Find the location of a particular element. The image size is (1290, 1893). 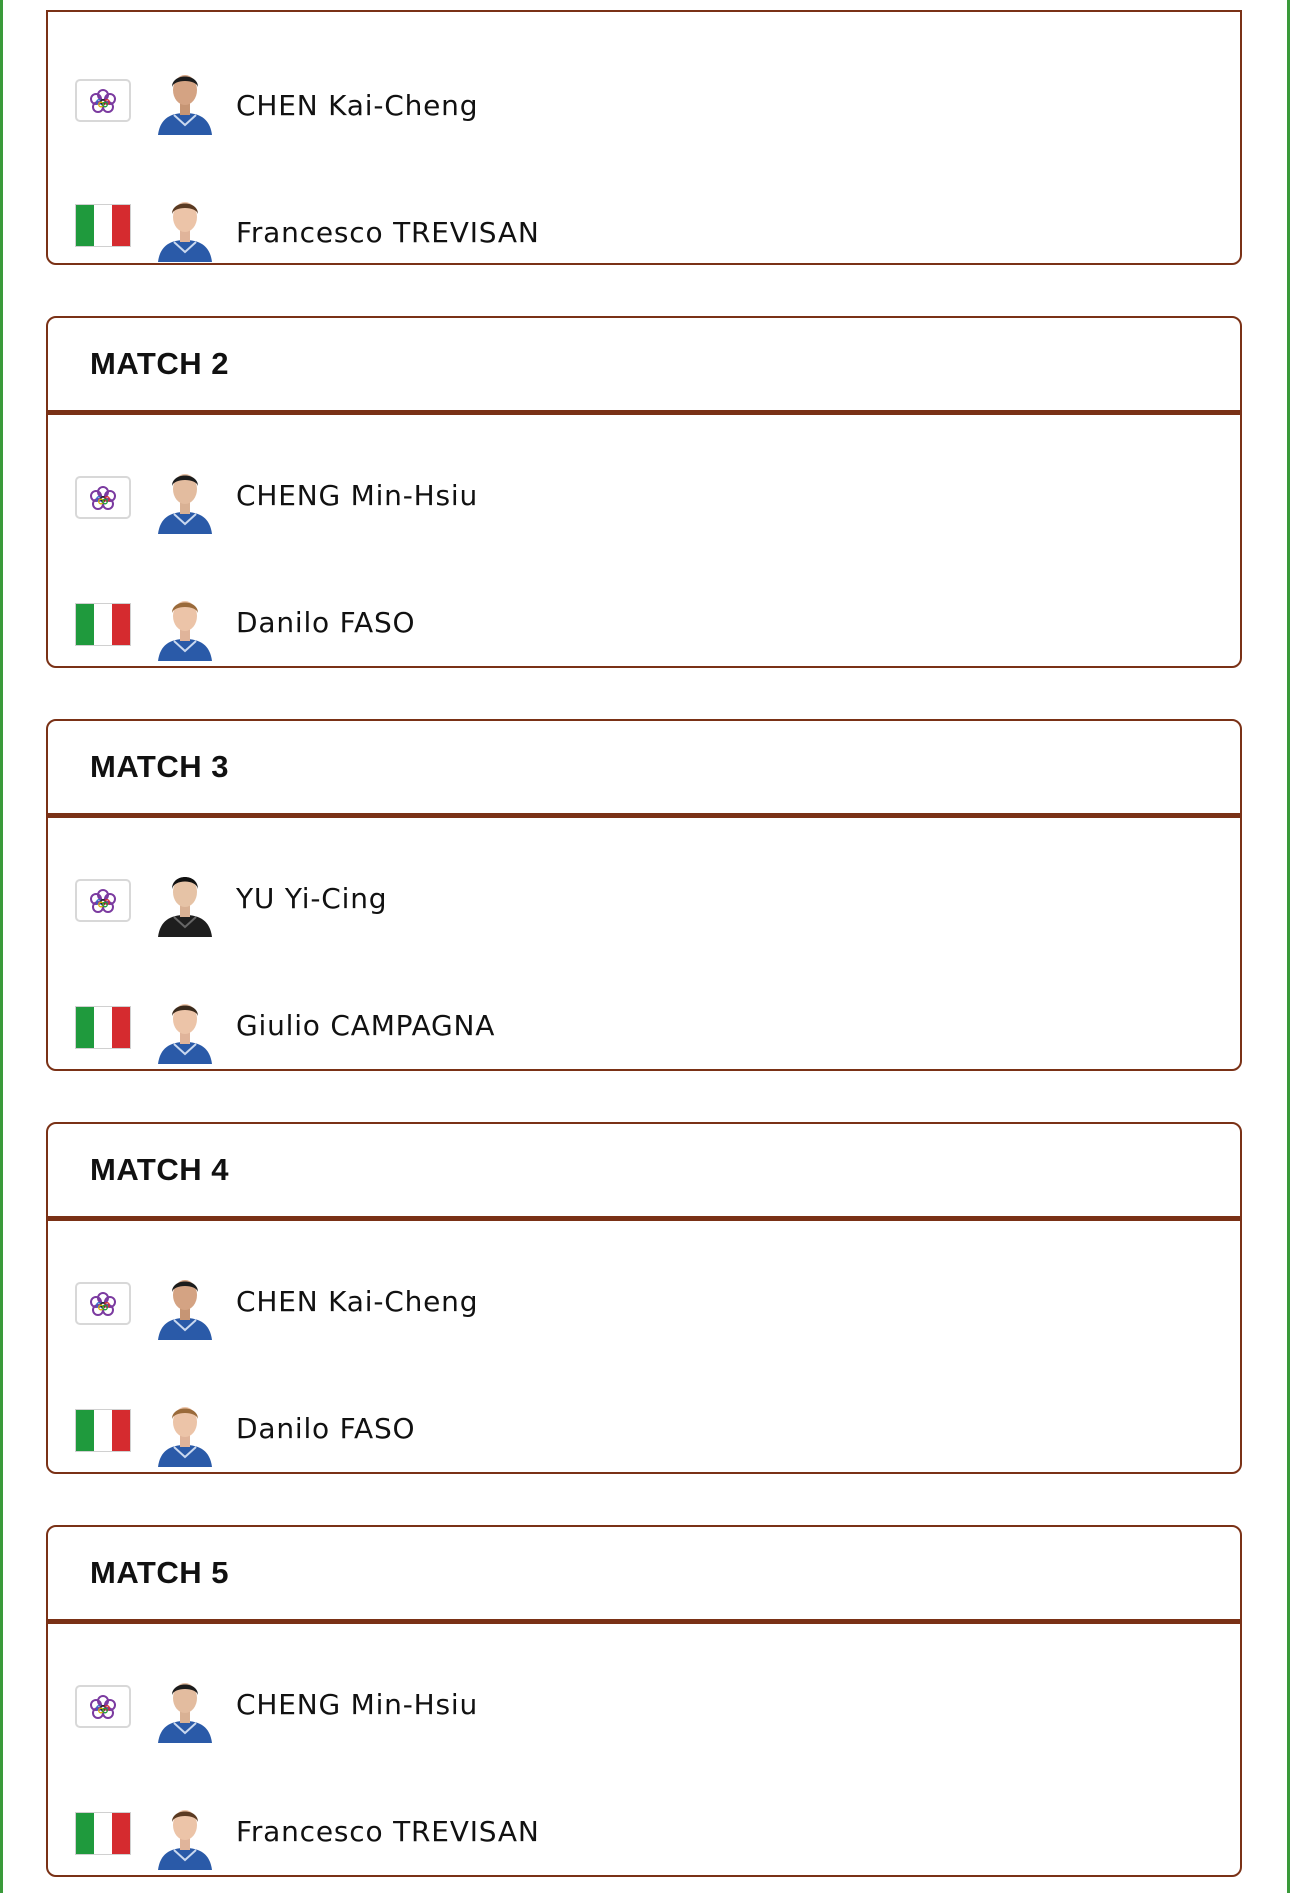

match-card-1: CHEN Kai-Cheng Francesco TREVISAN is located at coordinates (644, 137).